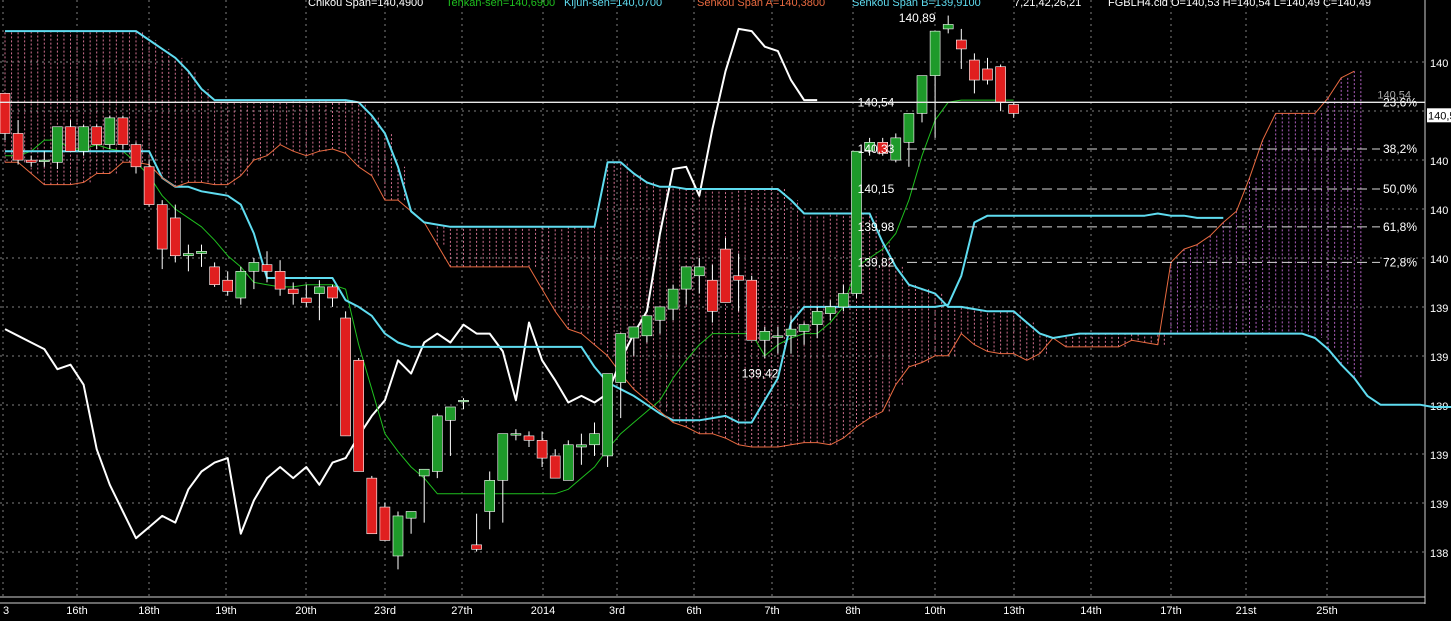  I want to click on fib-percent-label: 61,8%, so click(1400, 227).